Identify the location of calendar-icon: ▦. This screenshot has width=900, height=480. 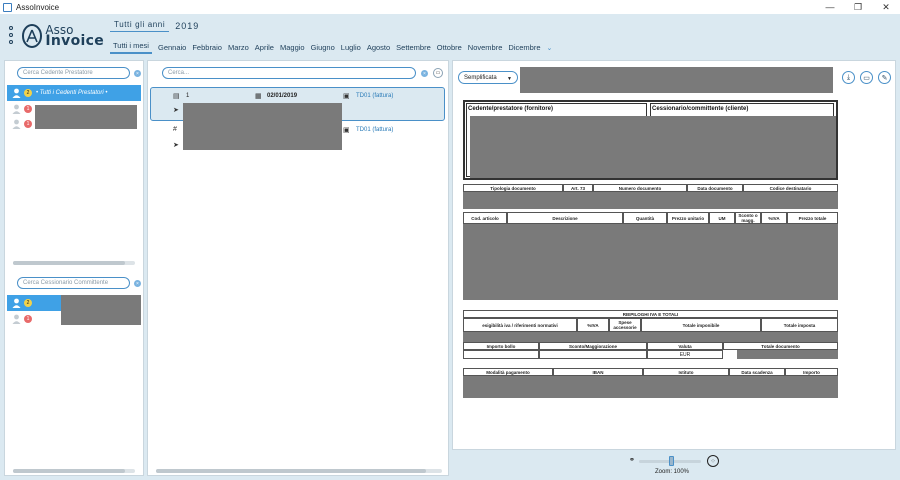
(258, 96).